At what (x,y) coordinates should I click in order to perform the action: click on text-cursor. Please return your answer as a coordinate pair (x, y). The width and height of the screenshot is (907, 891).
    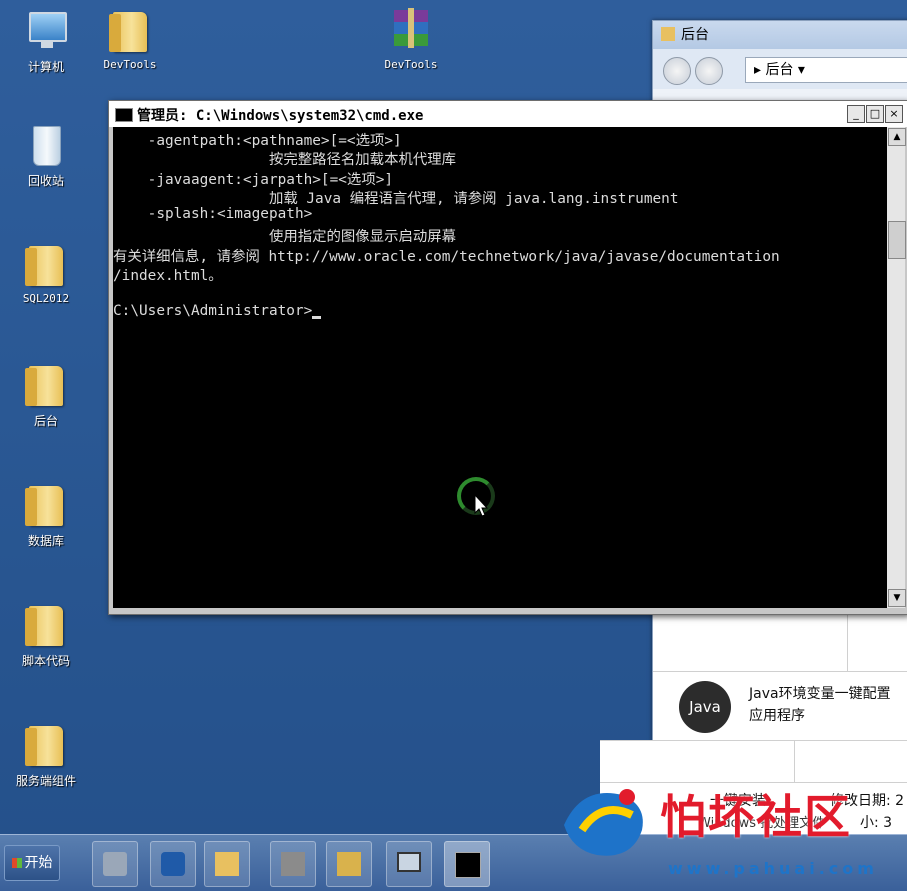
    Looking at the image, I should click on (317, 317).